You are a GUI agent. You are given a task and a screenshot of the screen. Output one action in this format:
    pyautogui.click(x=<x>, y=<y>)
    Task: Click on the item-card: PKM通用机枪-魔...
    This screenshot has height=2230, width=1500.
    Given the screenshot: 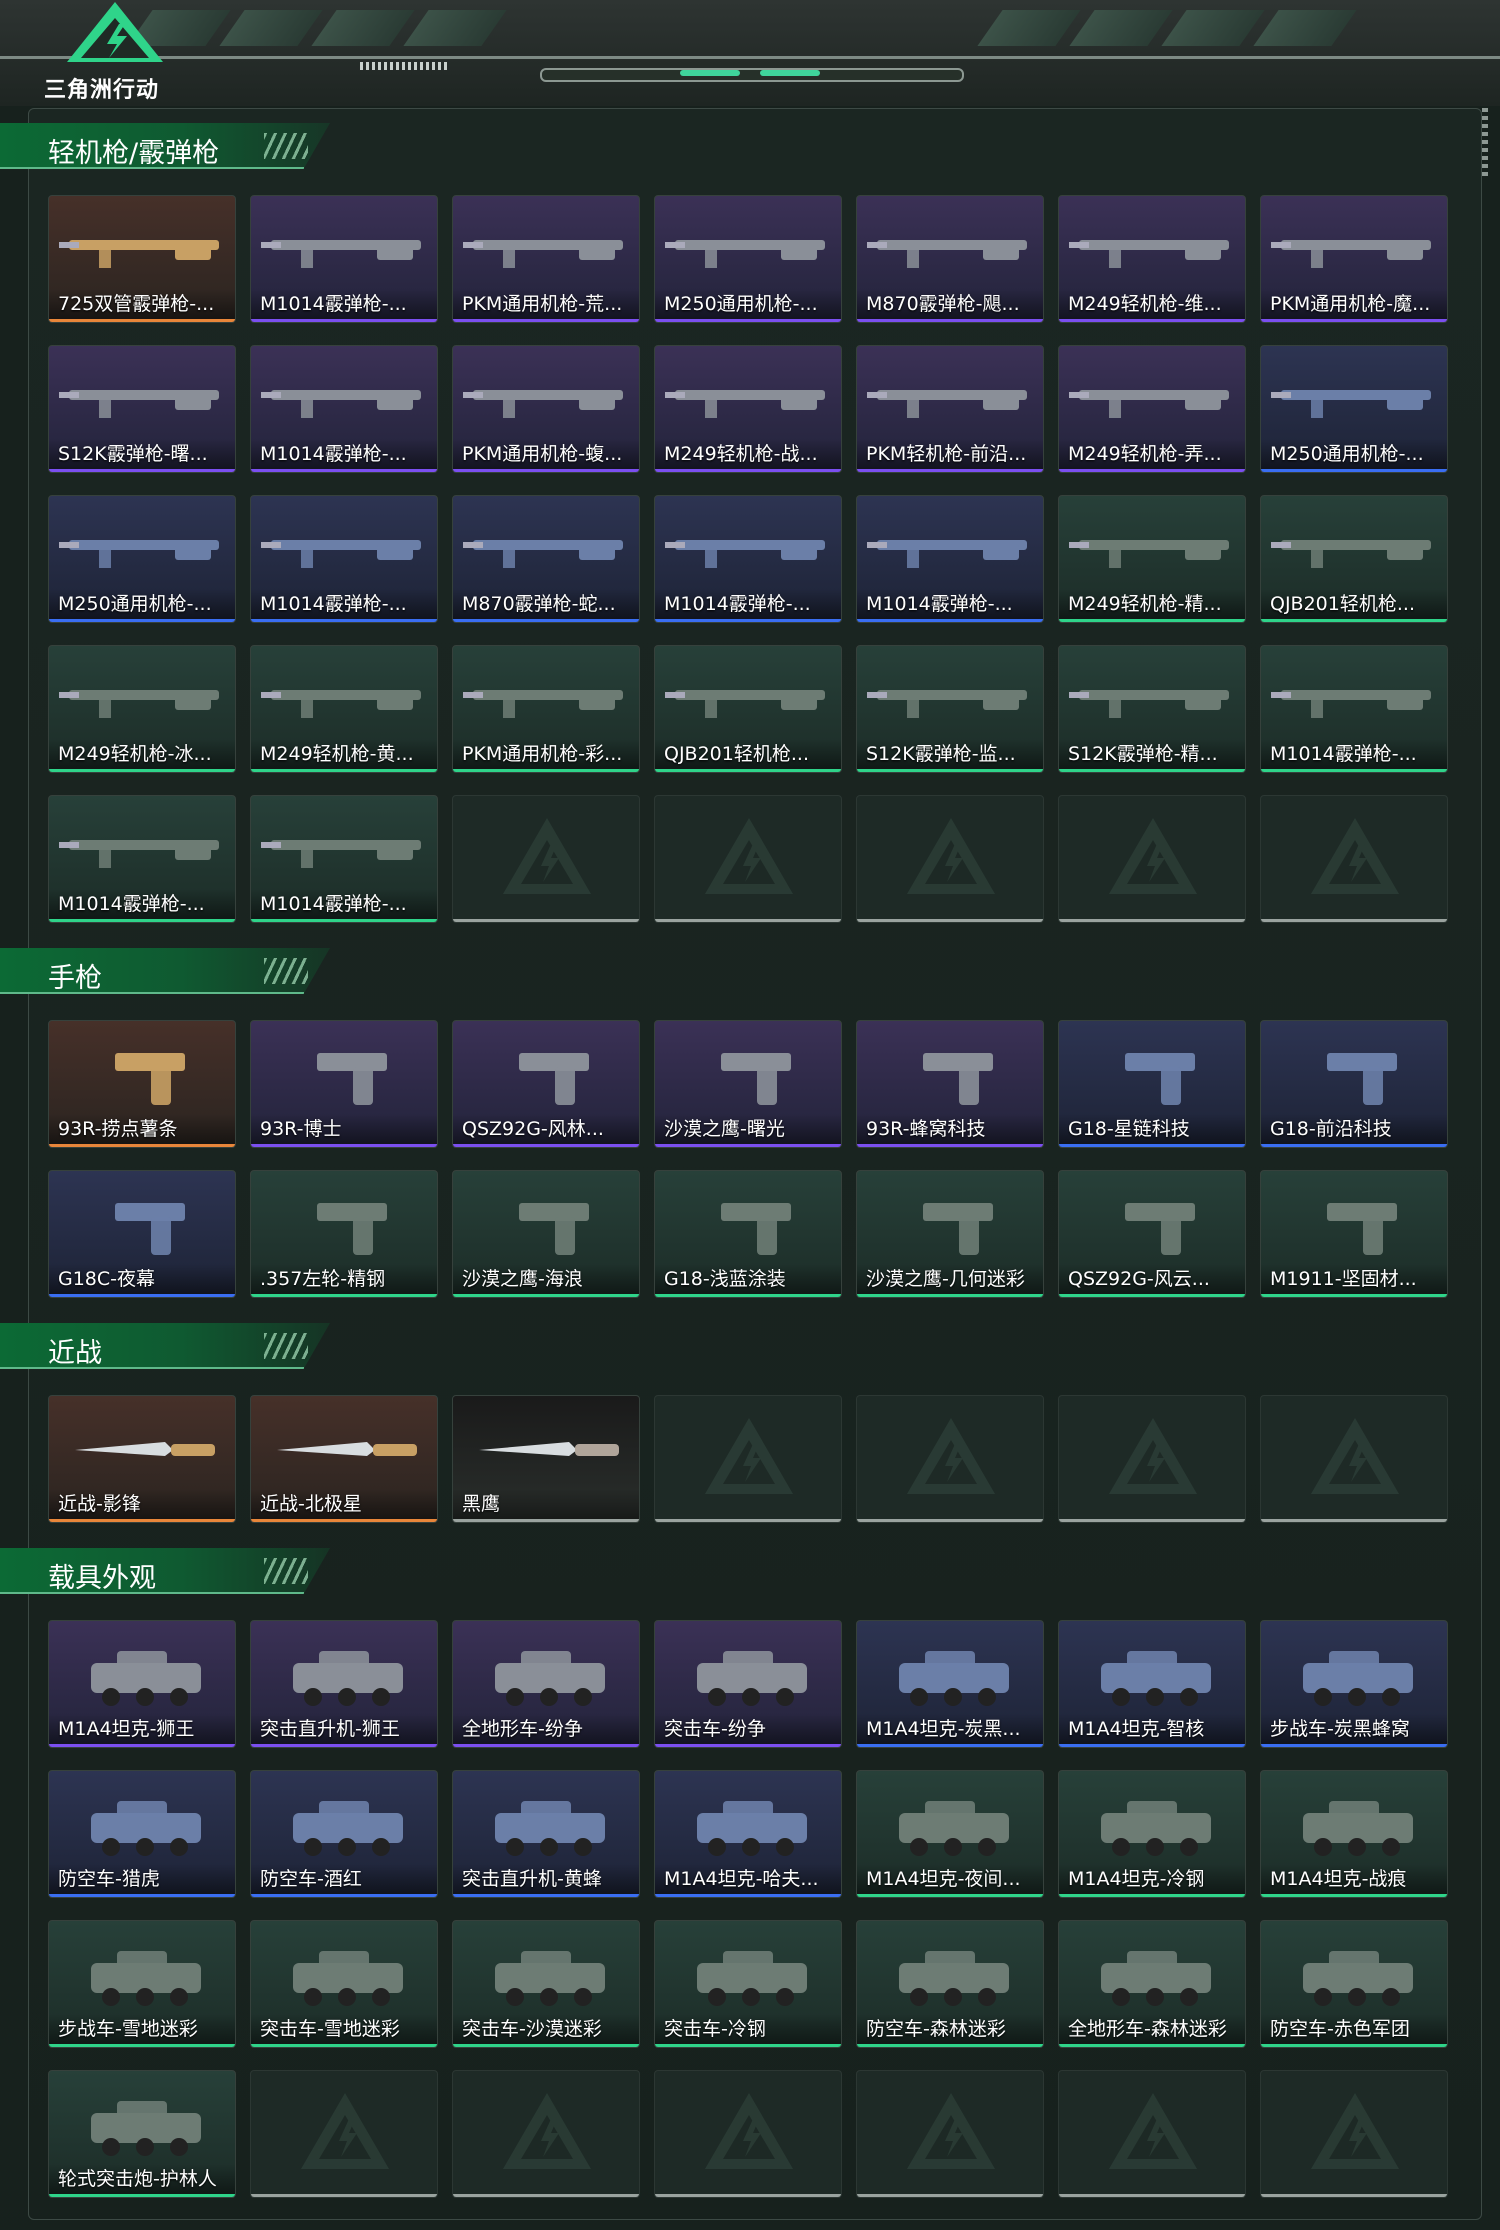 What is the action you would take?
    pyautogui.click(x=1354, y=259)
    